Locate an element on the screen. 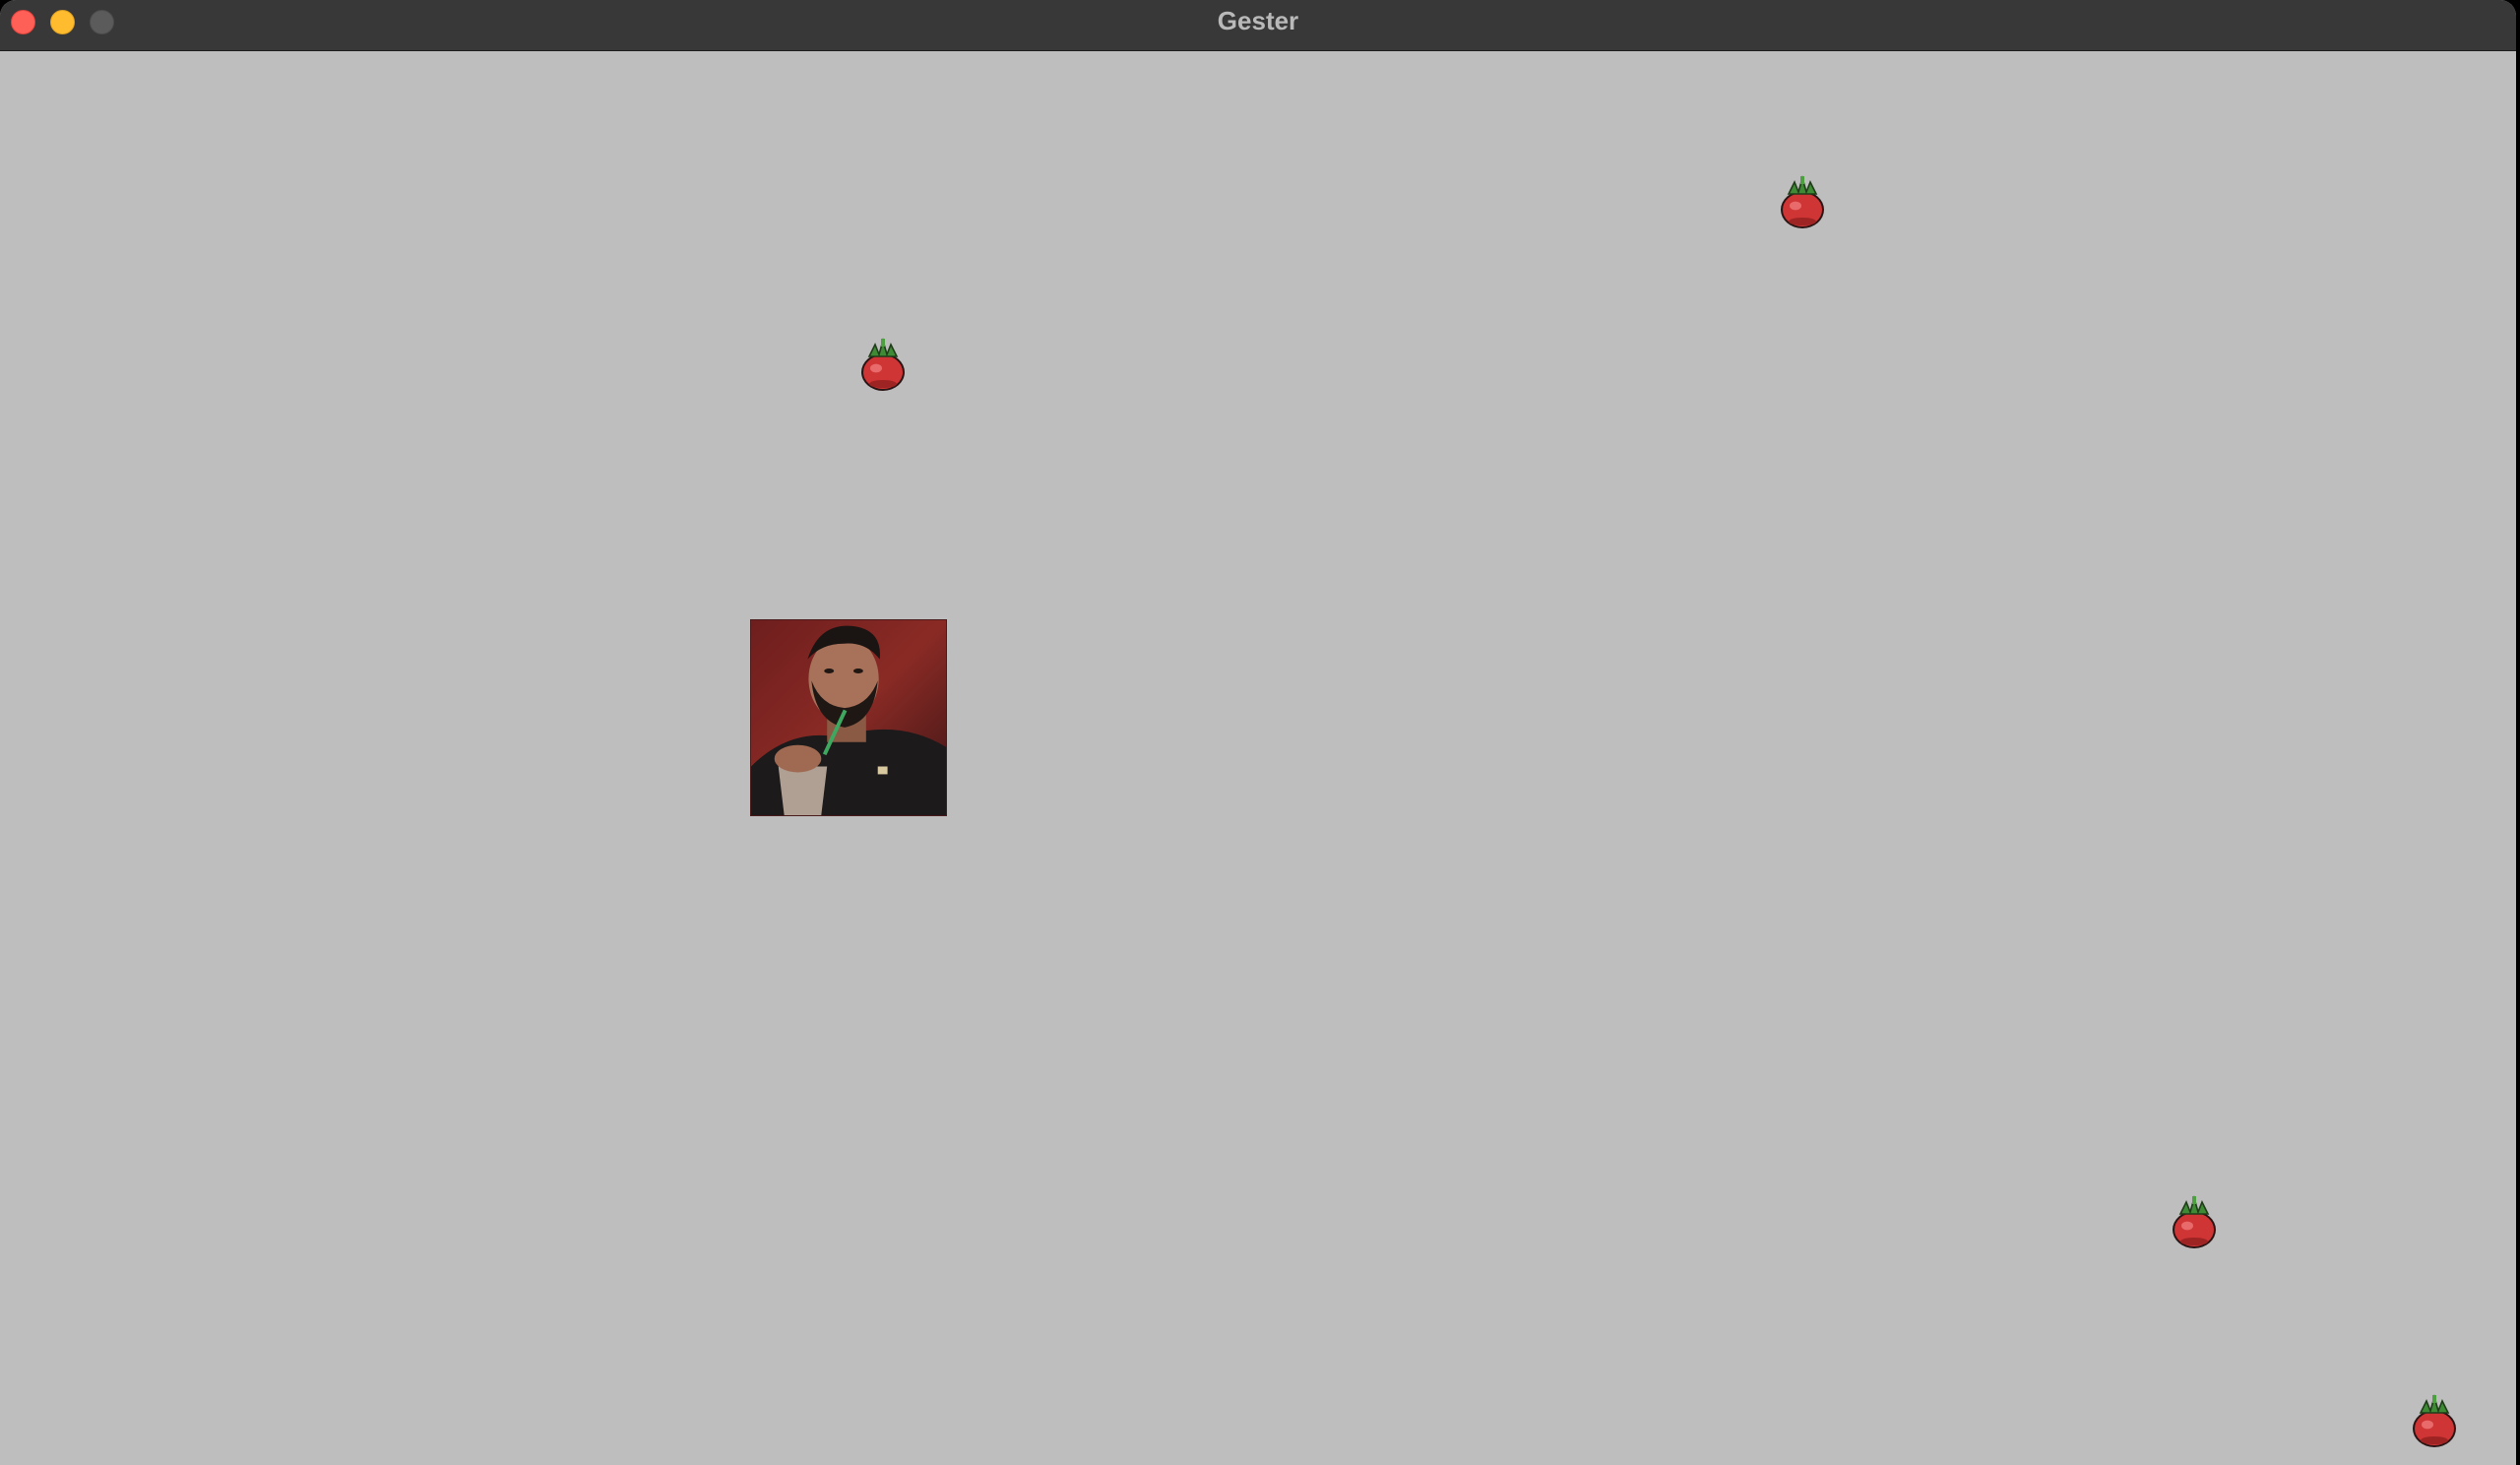 The image size is (2520, 1465). title-bar: Gester is located at coordinates (1258, 26).